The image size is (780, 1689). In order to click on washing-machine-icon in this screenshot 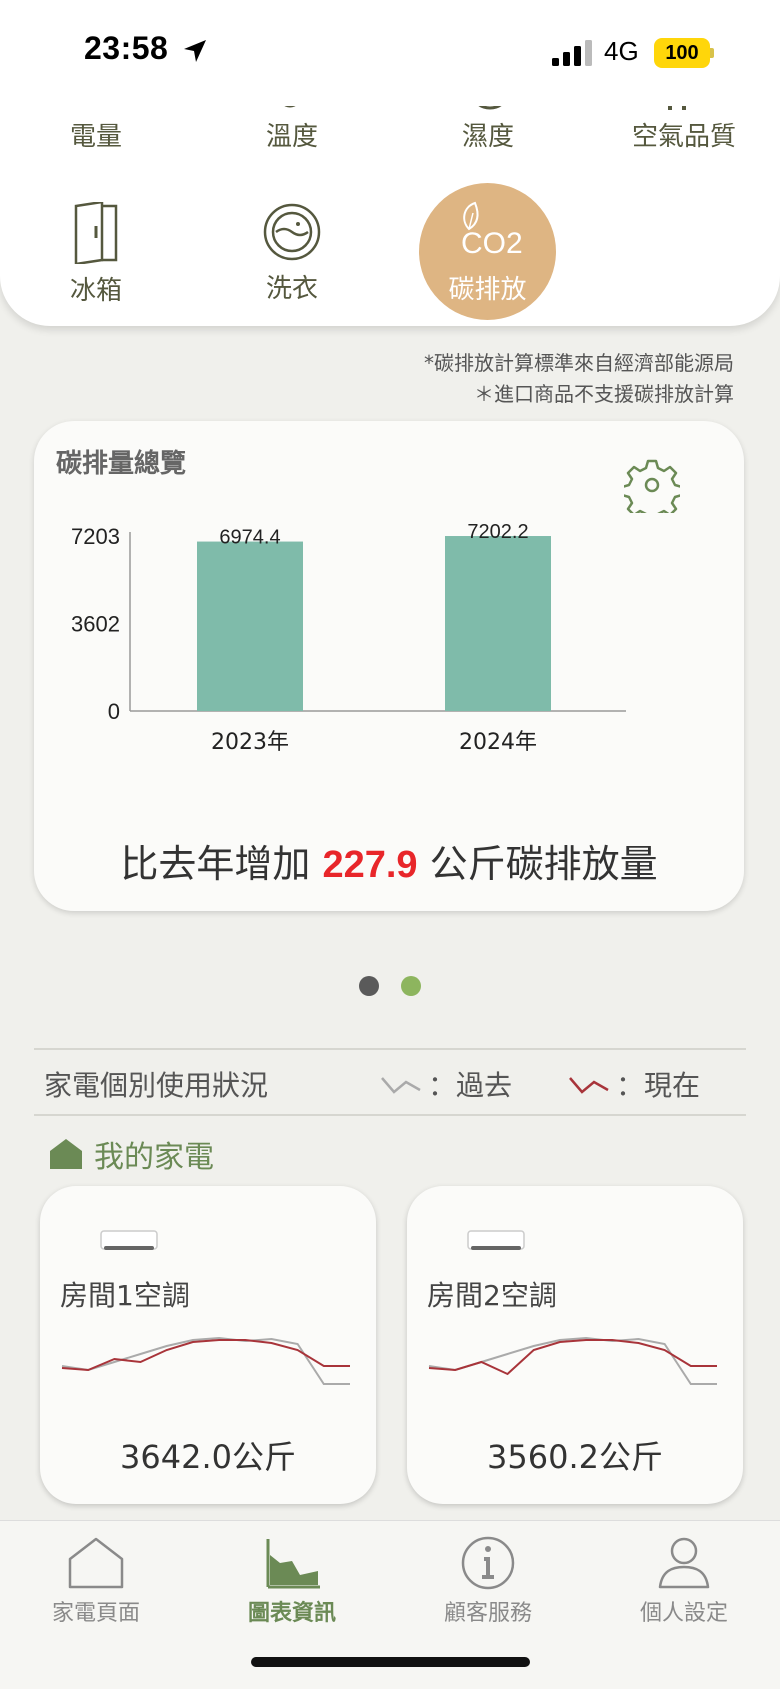, I will do `click(292, 232)`.